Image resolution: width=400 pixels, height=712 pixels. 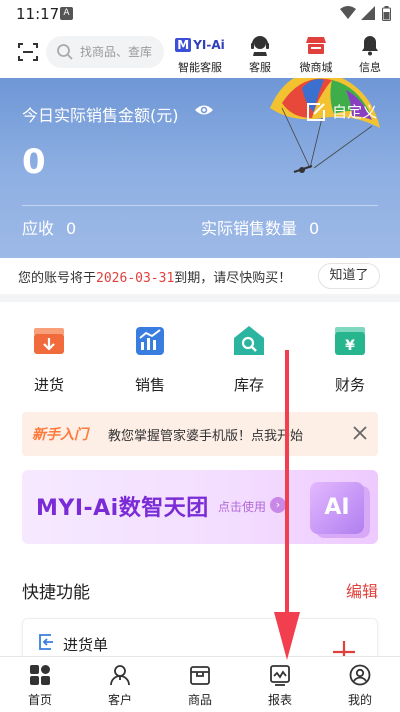 I want to click on sales-amount-value: 0, so click(x=34, y=162).